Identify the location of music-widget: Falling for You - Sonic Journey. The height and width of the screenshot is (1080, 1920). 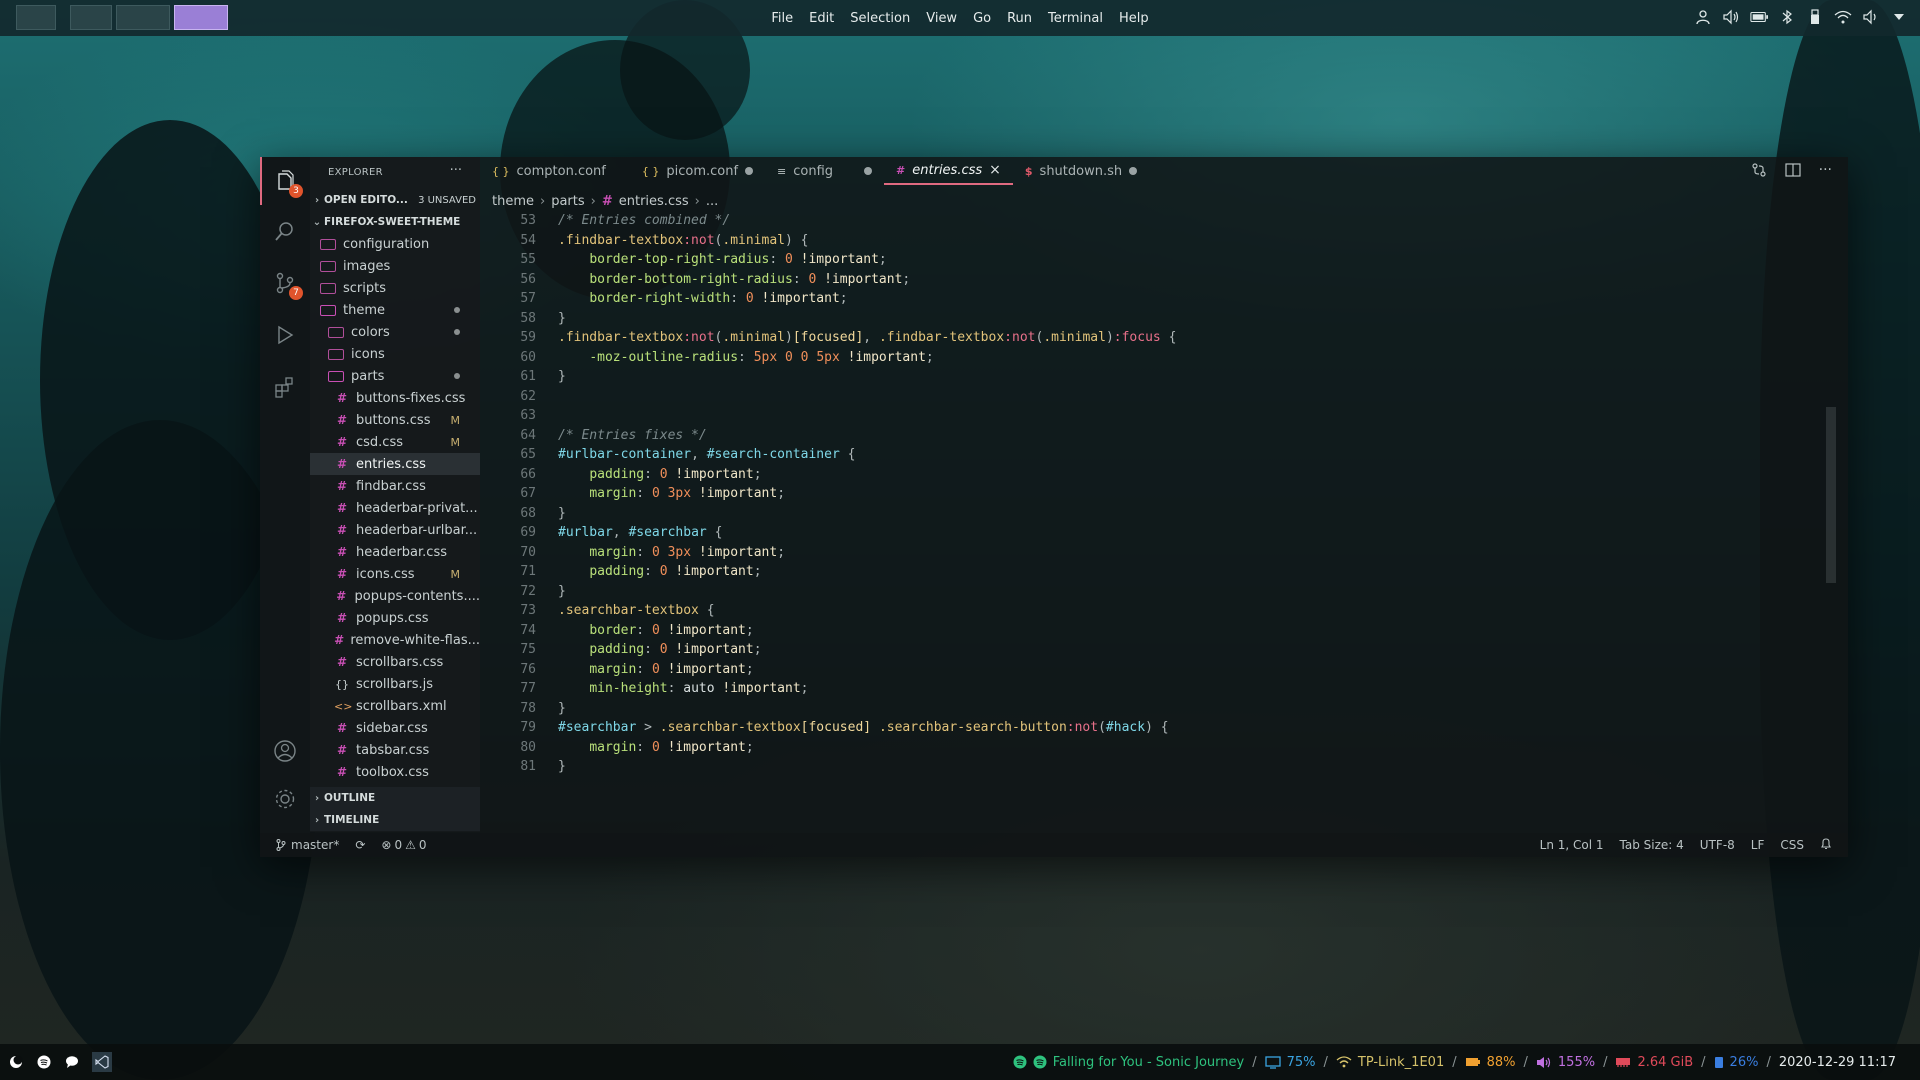
(1128, 1062).